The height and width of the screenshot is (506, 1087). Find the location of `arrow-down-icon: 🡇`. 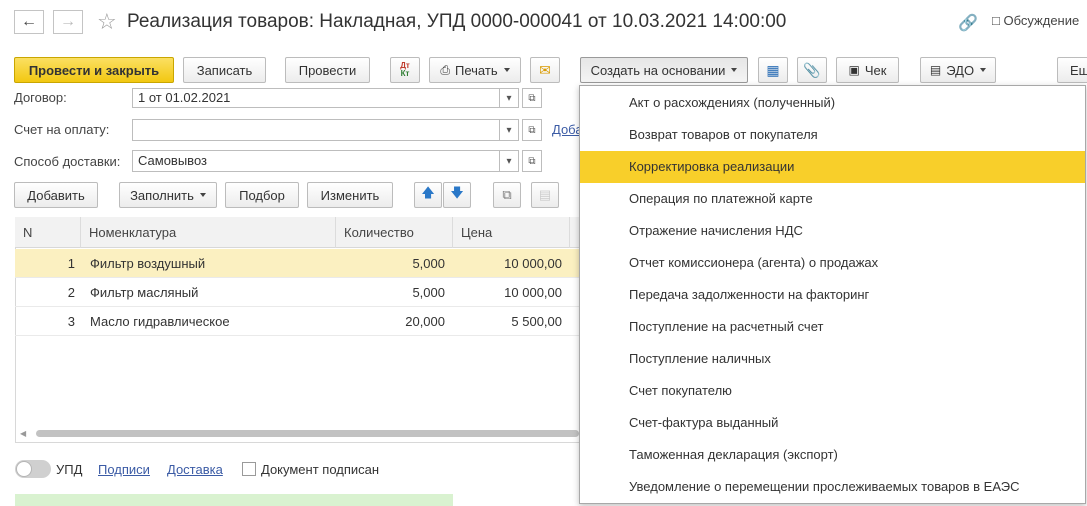

arrow-down-icon: 🡇 is located at coordinates (457, 192).